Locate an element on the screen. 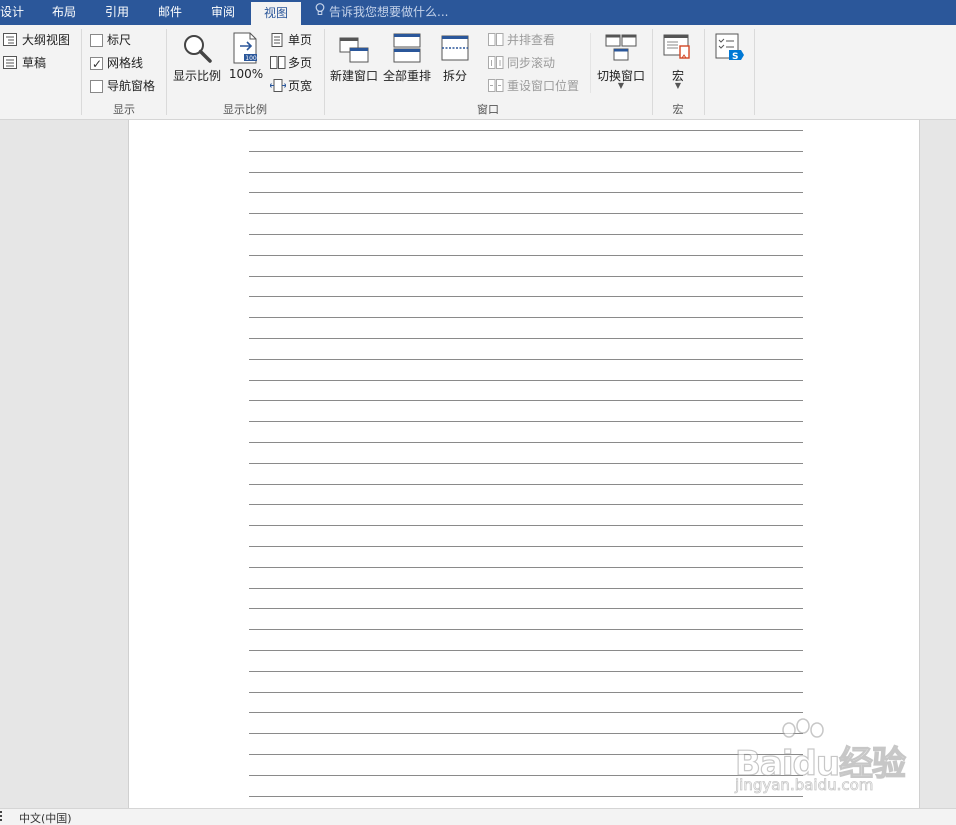 The width and height of the screenshot is (956, 825). switch-windows-button: 切换窗口 ▼ is located at coordinates (621, 65).